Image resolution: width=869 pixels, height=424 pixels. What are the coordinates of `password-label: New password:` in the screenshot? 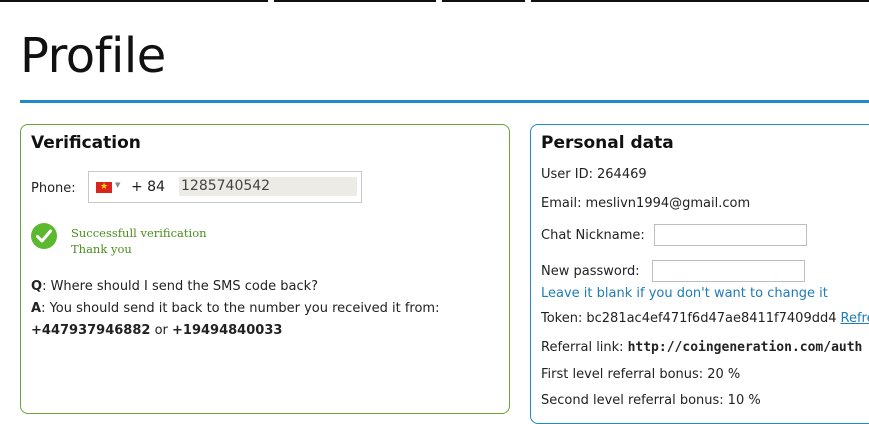 It's located at (590, 271).